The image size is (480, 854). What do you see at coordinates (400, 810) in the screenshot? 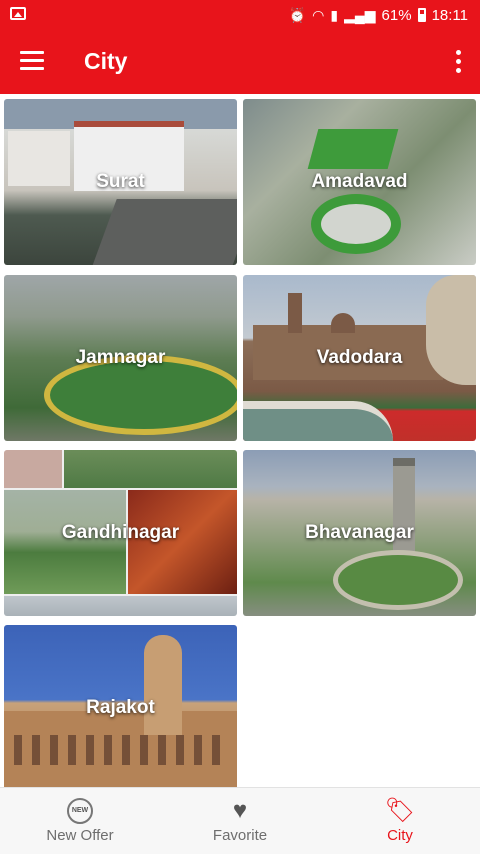
I see `price-tag-icon: 🏷` at bounding box center [400, 810].